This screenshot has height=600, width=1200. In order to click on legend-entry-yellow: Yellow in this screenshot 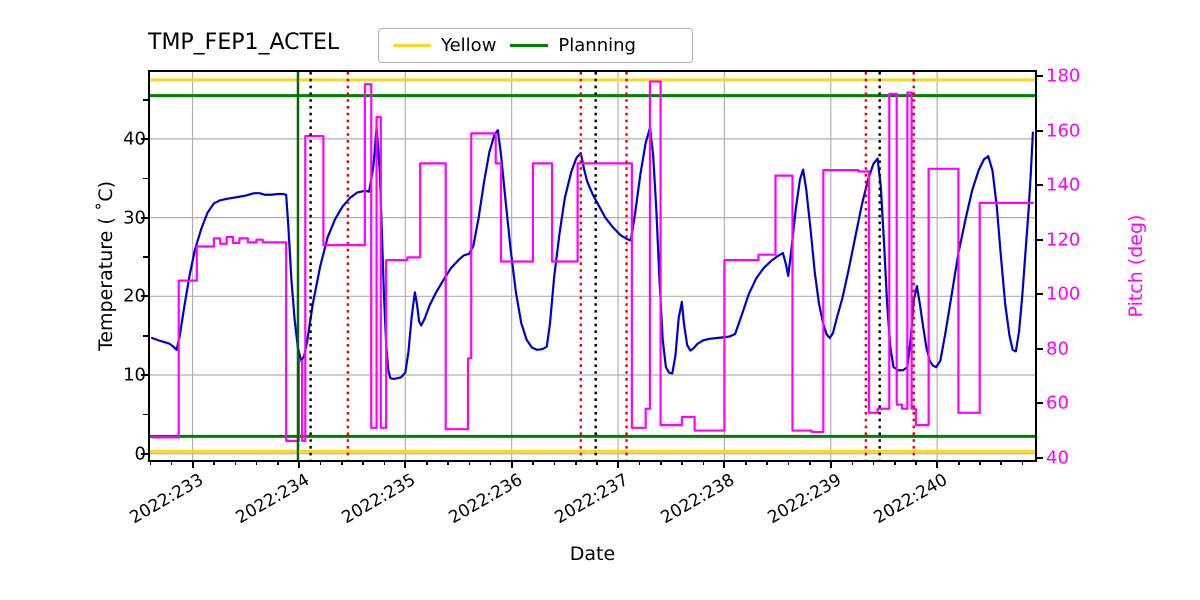, I will do `click(444, 45)`.